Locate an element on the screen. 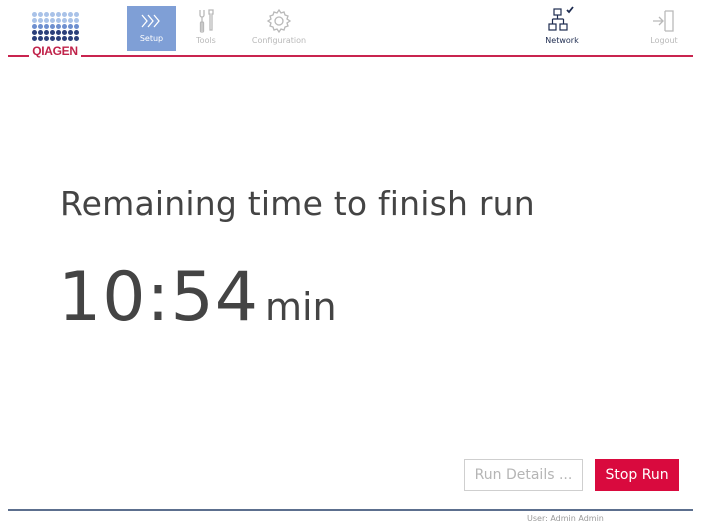  nav-network-label: Network is located at coordinates (562, 40).